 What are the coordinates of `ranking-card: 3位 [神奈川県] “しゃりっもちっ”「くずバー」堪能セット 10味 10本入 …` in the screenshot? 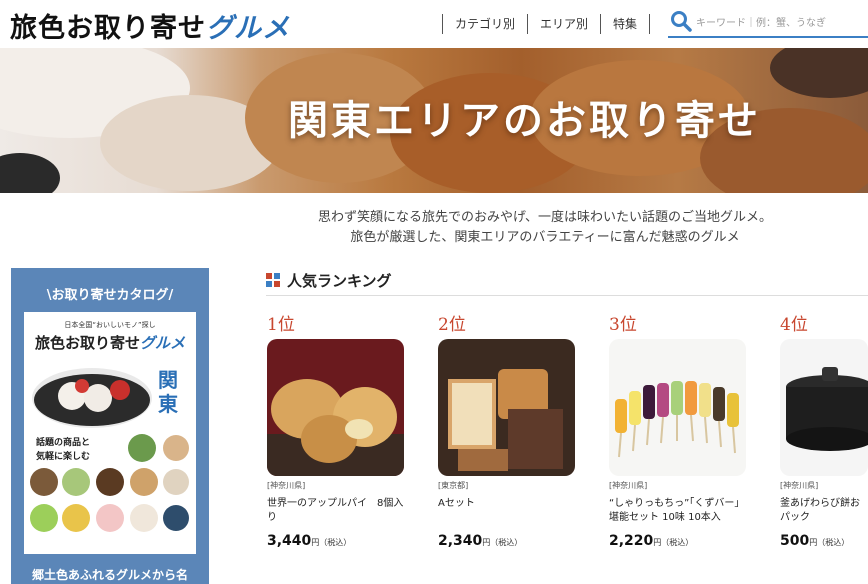 It's located at (679, 429).